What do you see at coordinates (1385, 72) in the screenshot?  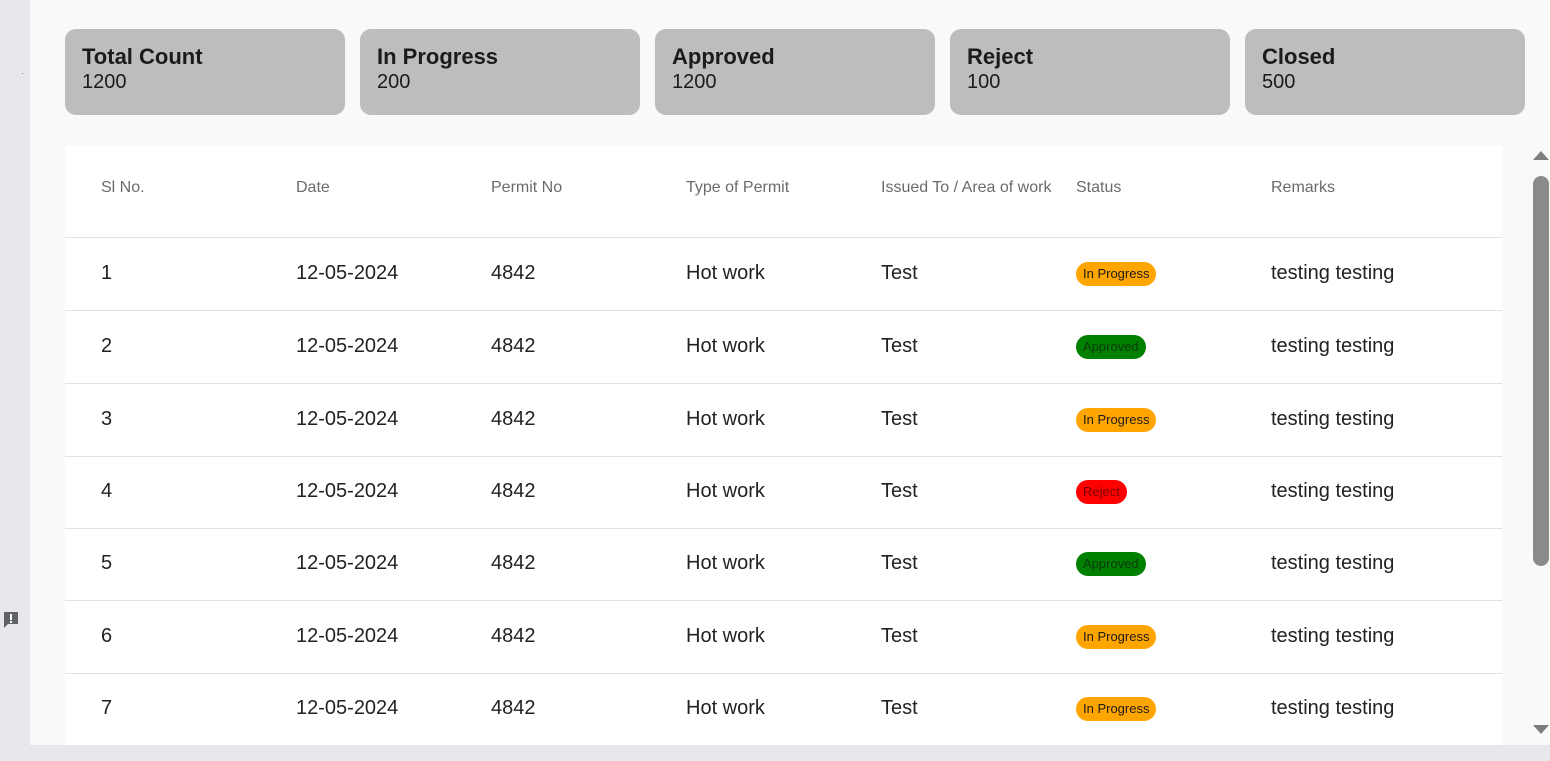 I see `card-closed: Closed 500` at bounding box center [1385, 72].